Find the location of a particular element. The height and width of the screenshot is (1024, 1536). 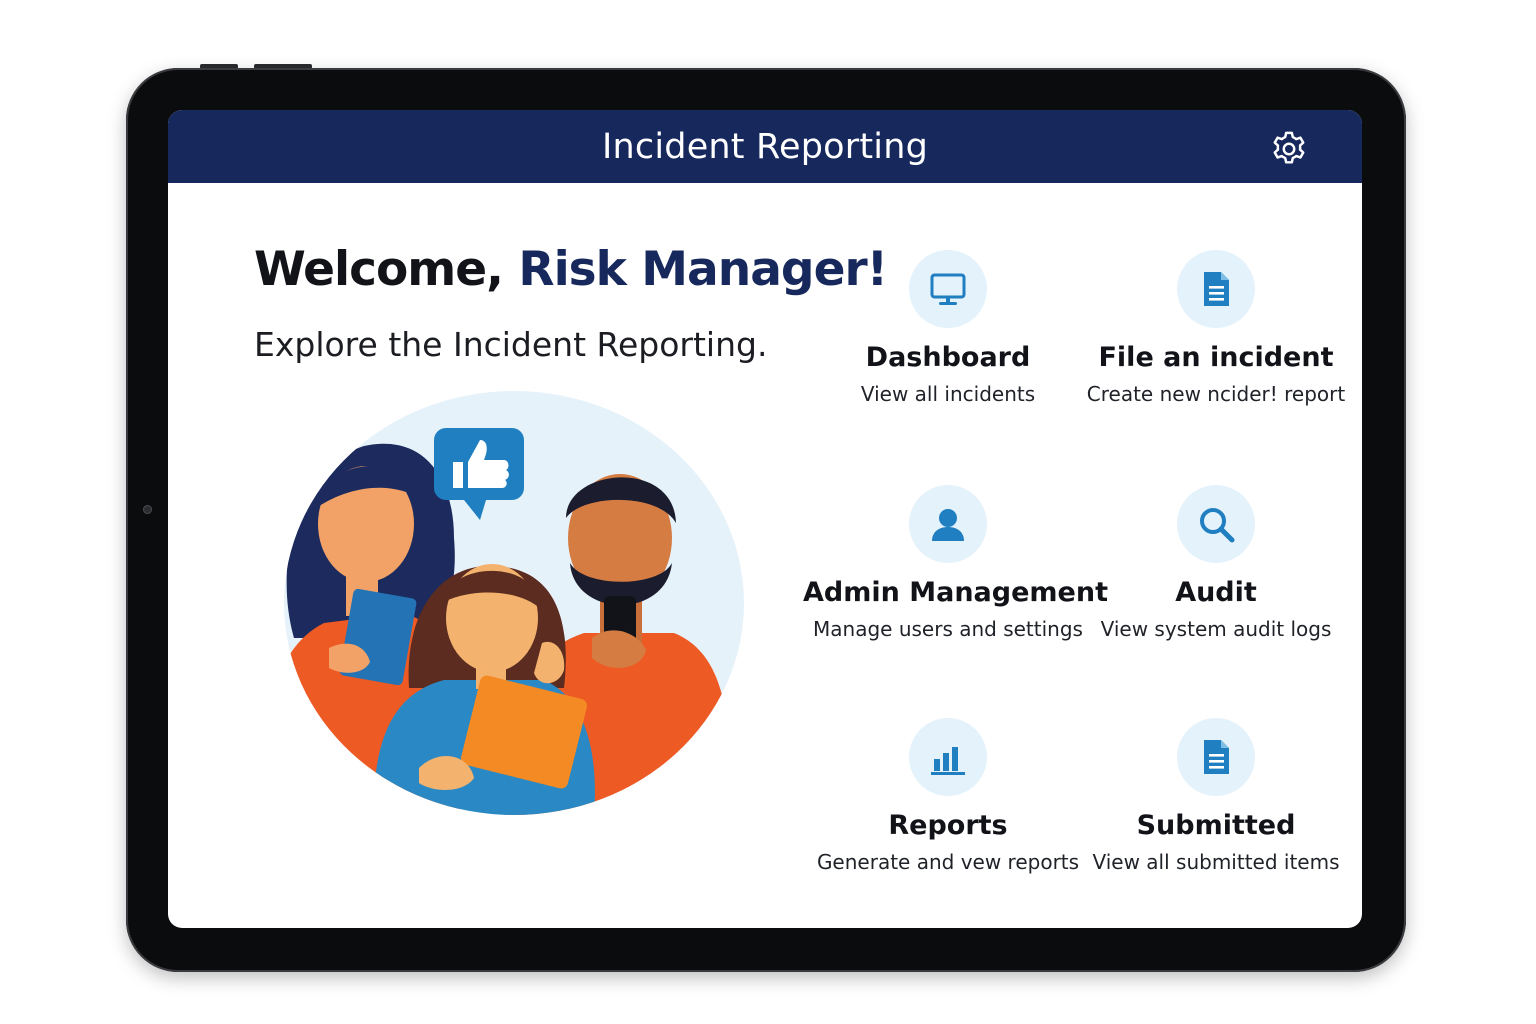

team-illustration is located at coordinates (514, 603).